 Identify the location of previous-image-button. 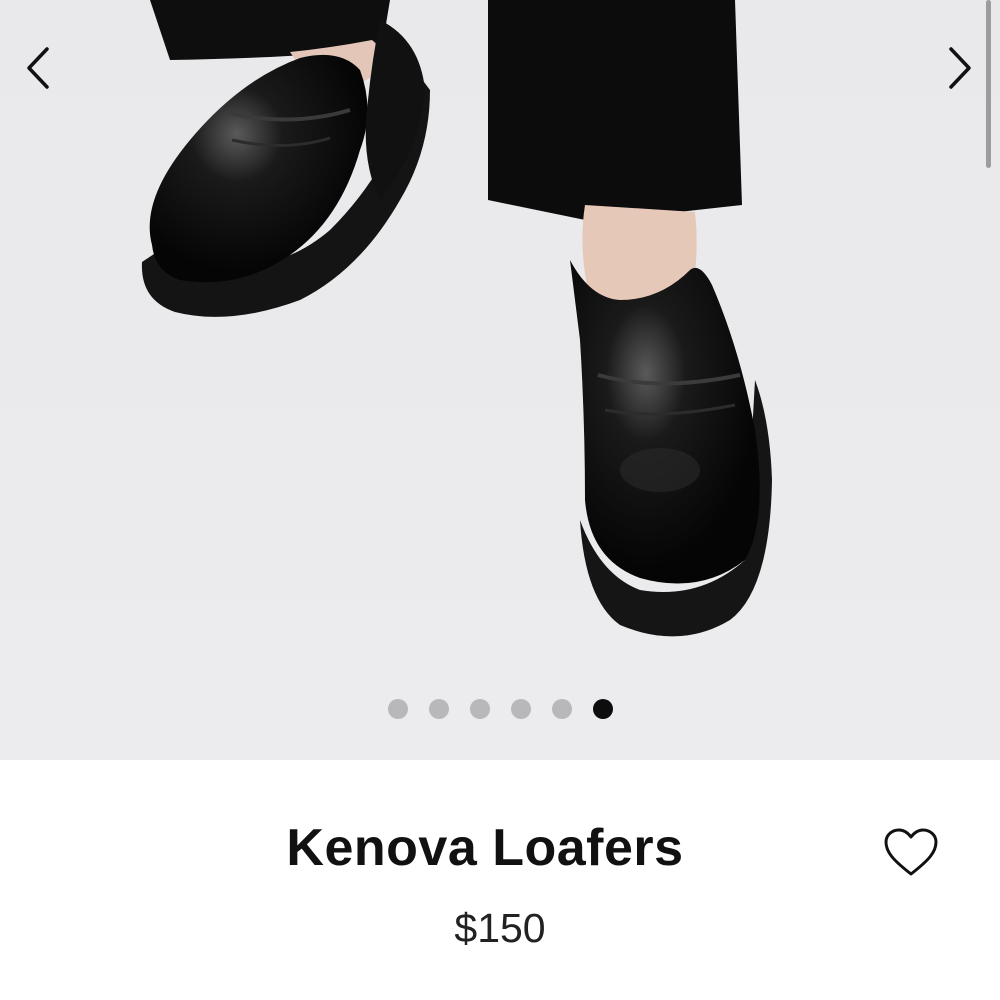
(38, 68).